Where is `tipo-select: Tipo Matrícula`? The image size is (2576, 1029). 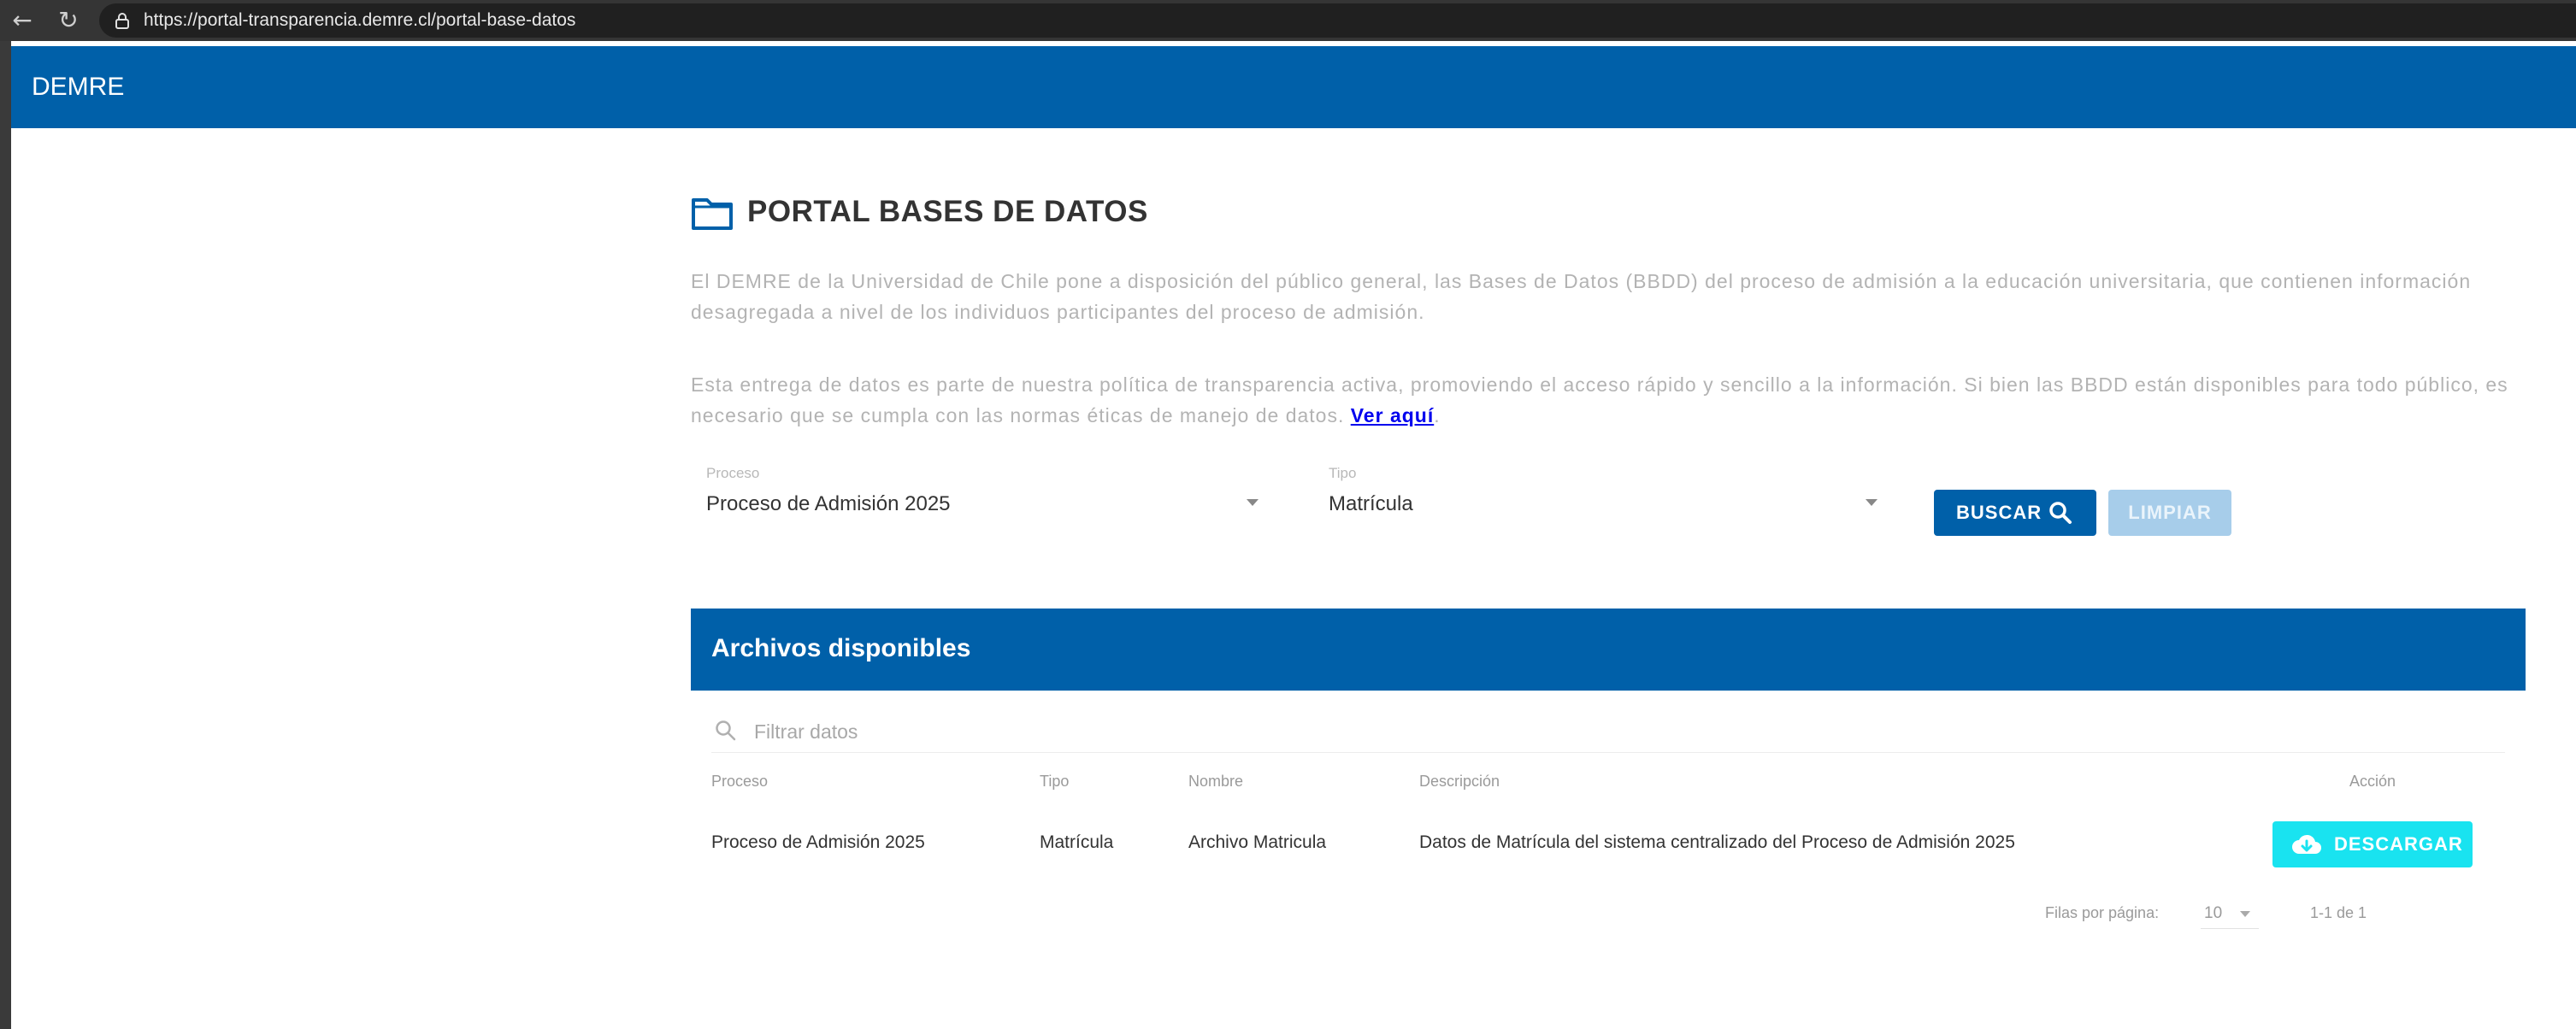 tipo-select: Tipo Matrícula is located at coordinates (1604, 495).